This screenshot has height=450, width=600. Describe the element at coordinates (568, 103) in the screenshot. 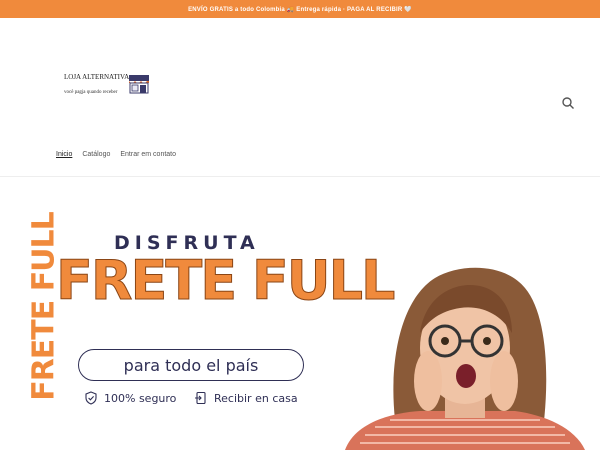

I see `search-icon` at that location.